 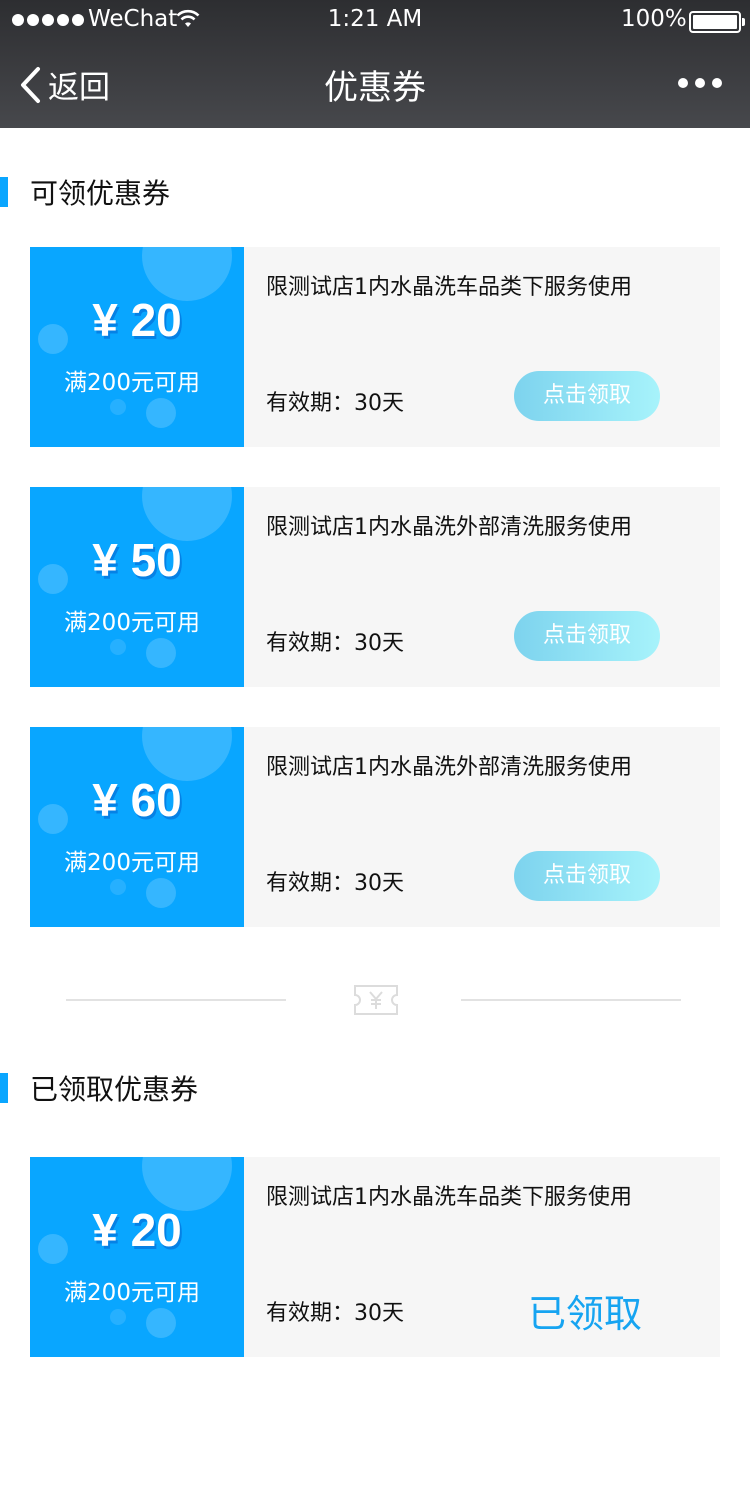 What do you see at coordinates (654, 19) in the screenshot?
I see `battery-percent: 100%` at bounding box center [654, 19].